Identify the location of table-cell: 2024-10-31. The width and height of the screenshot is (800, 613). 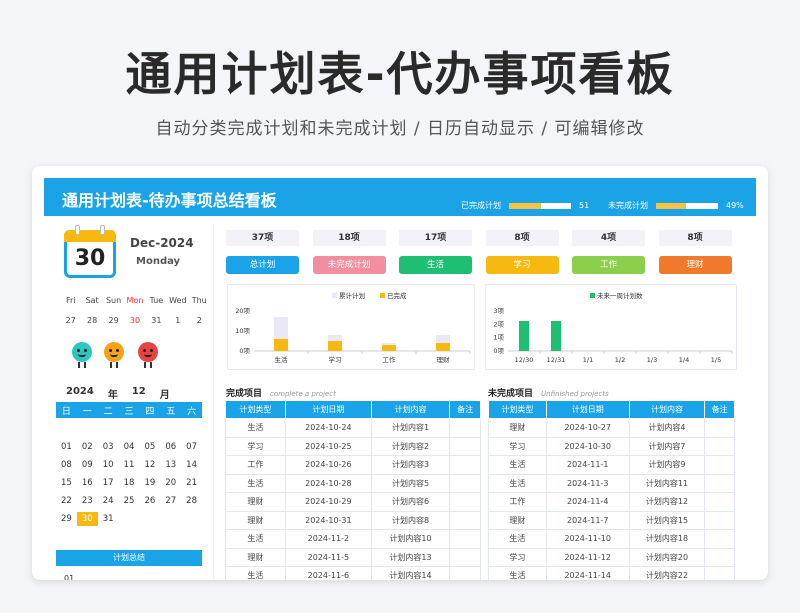
(328, 520).